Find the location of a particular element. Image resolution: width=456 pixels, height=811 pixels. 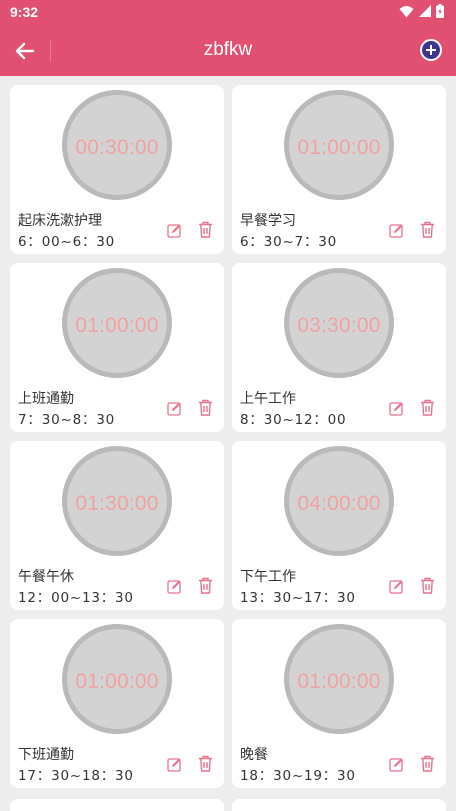

schedule-card: 01:00:00 早餐学习 6：30~7：30 is located at coordinates (339, 169).